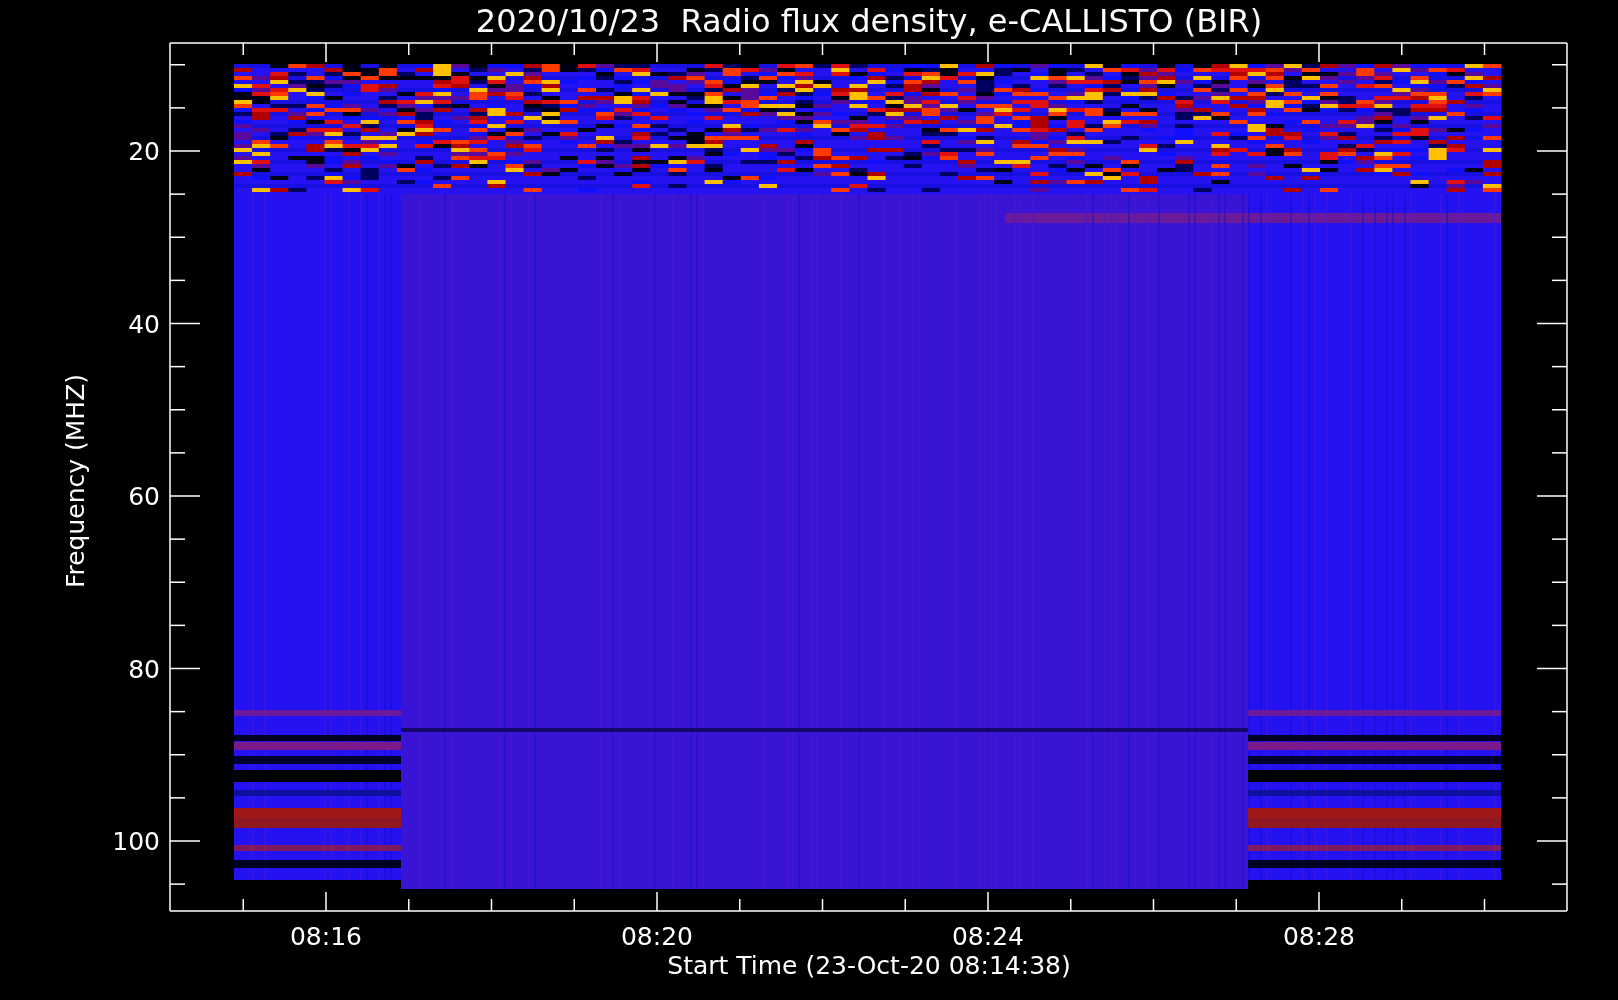  Describe the element at coordinates (144, 669) in the screenshot. I see `axis-tick-label: 80` at that location.